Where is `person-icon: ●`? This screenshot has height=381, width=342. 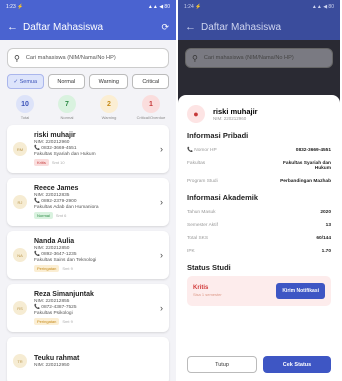 person-icon: ● is located at coordinates (196, 114).